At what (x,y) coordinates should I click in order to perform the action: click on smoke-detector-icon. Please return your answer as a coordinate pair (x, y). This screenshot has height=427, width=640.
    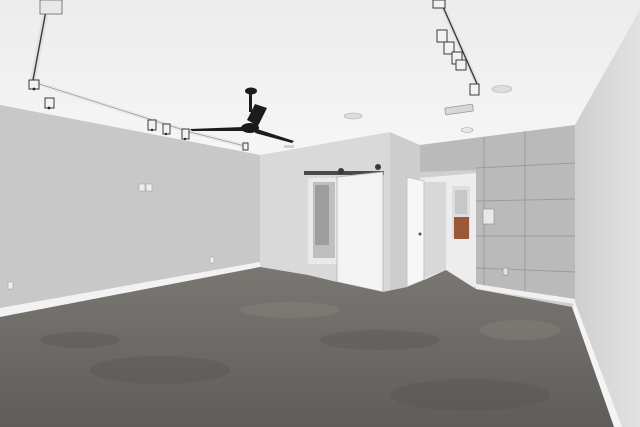
    Looking at the image, I should click on (467, 130).